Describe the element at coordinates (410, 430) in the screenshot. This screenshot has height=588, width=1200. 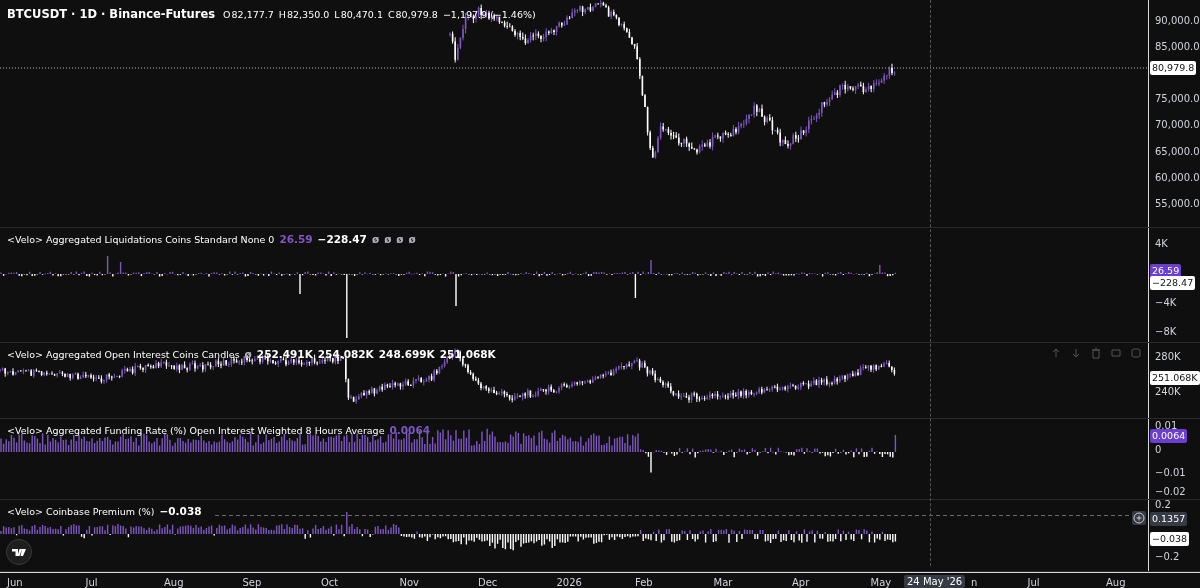
I see `indicator-value: 0.0064` at that location.